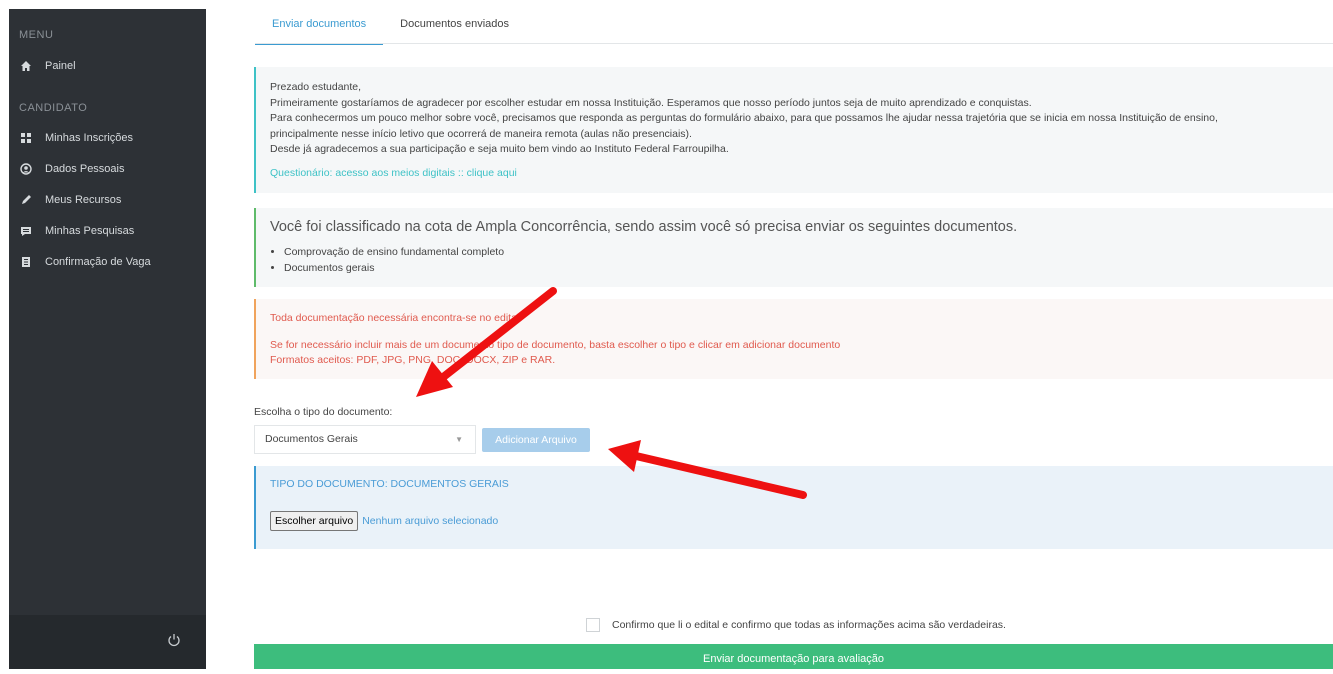 The height and width of the screenshot is (674, 1333). Describe the element at coordinates (60, 66) in the screenshot. I see `sidebar-item-label: Painel` at that location.